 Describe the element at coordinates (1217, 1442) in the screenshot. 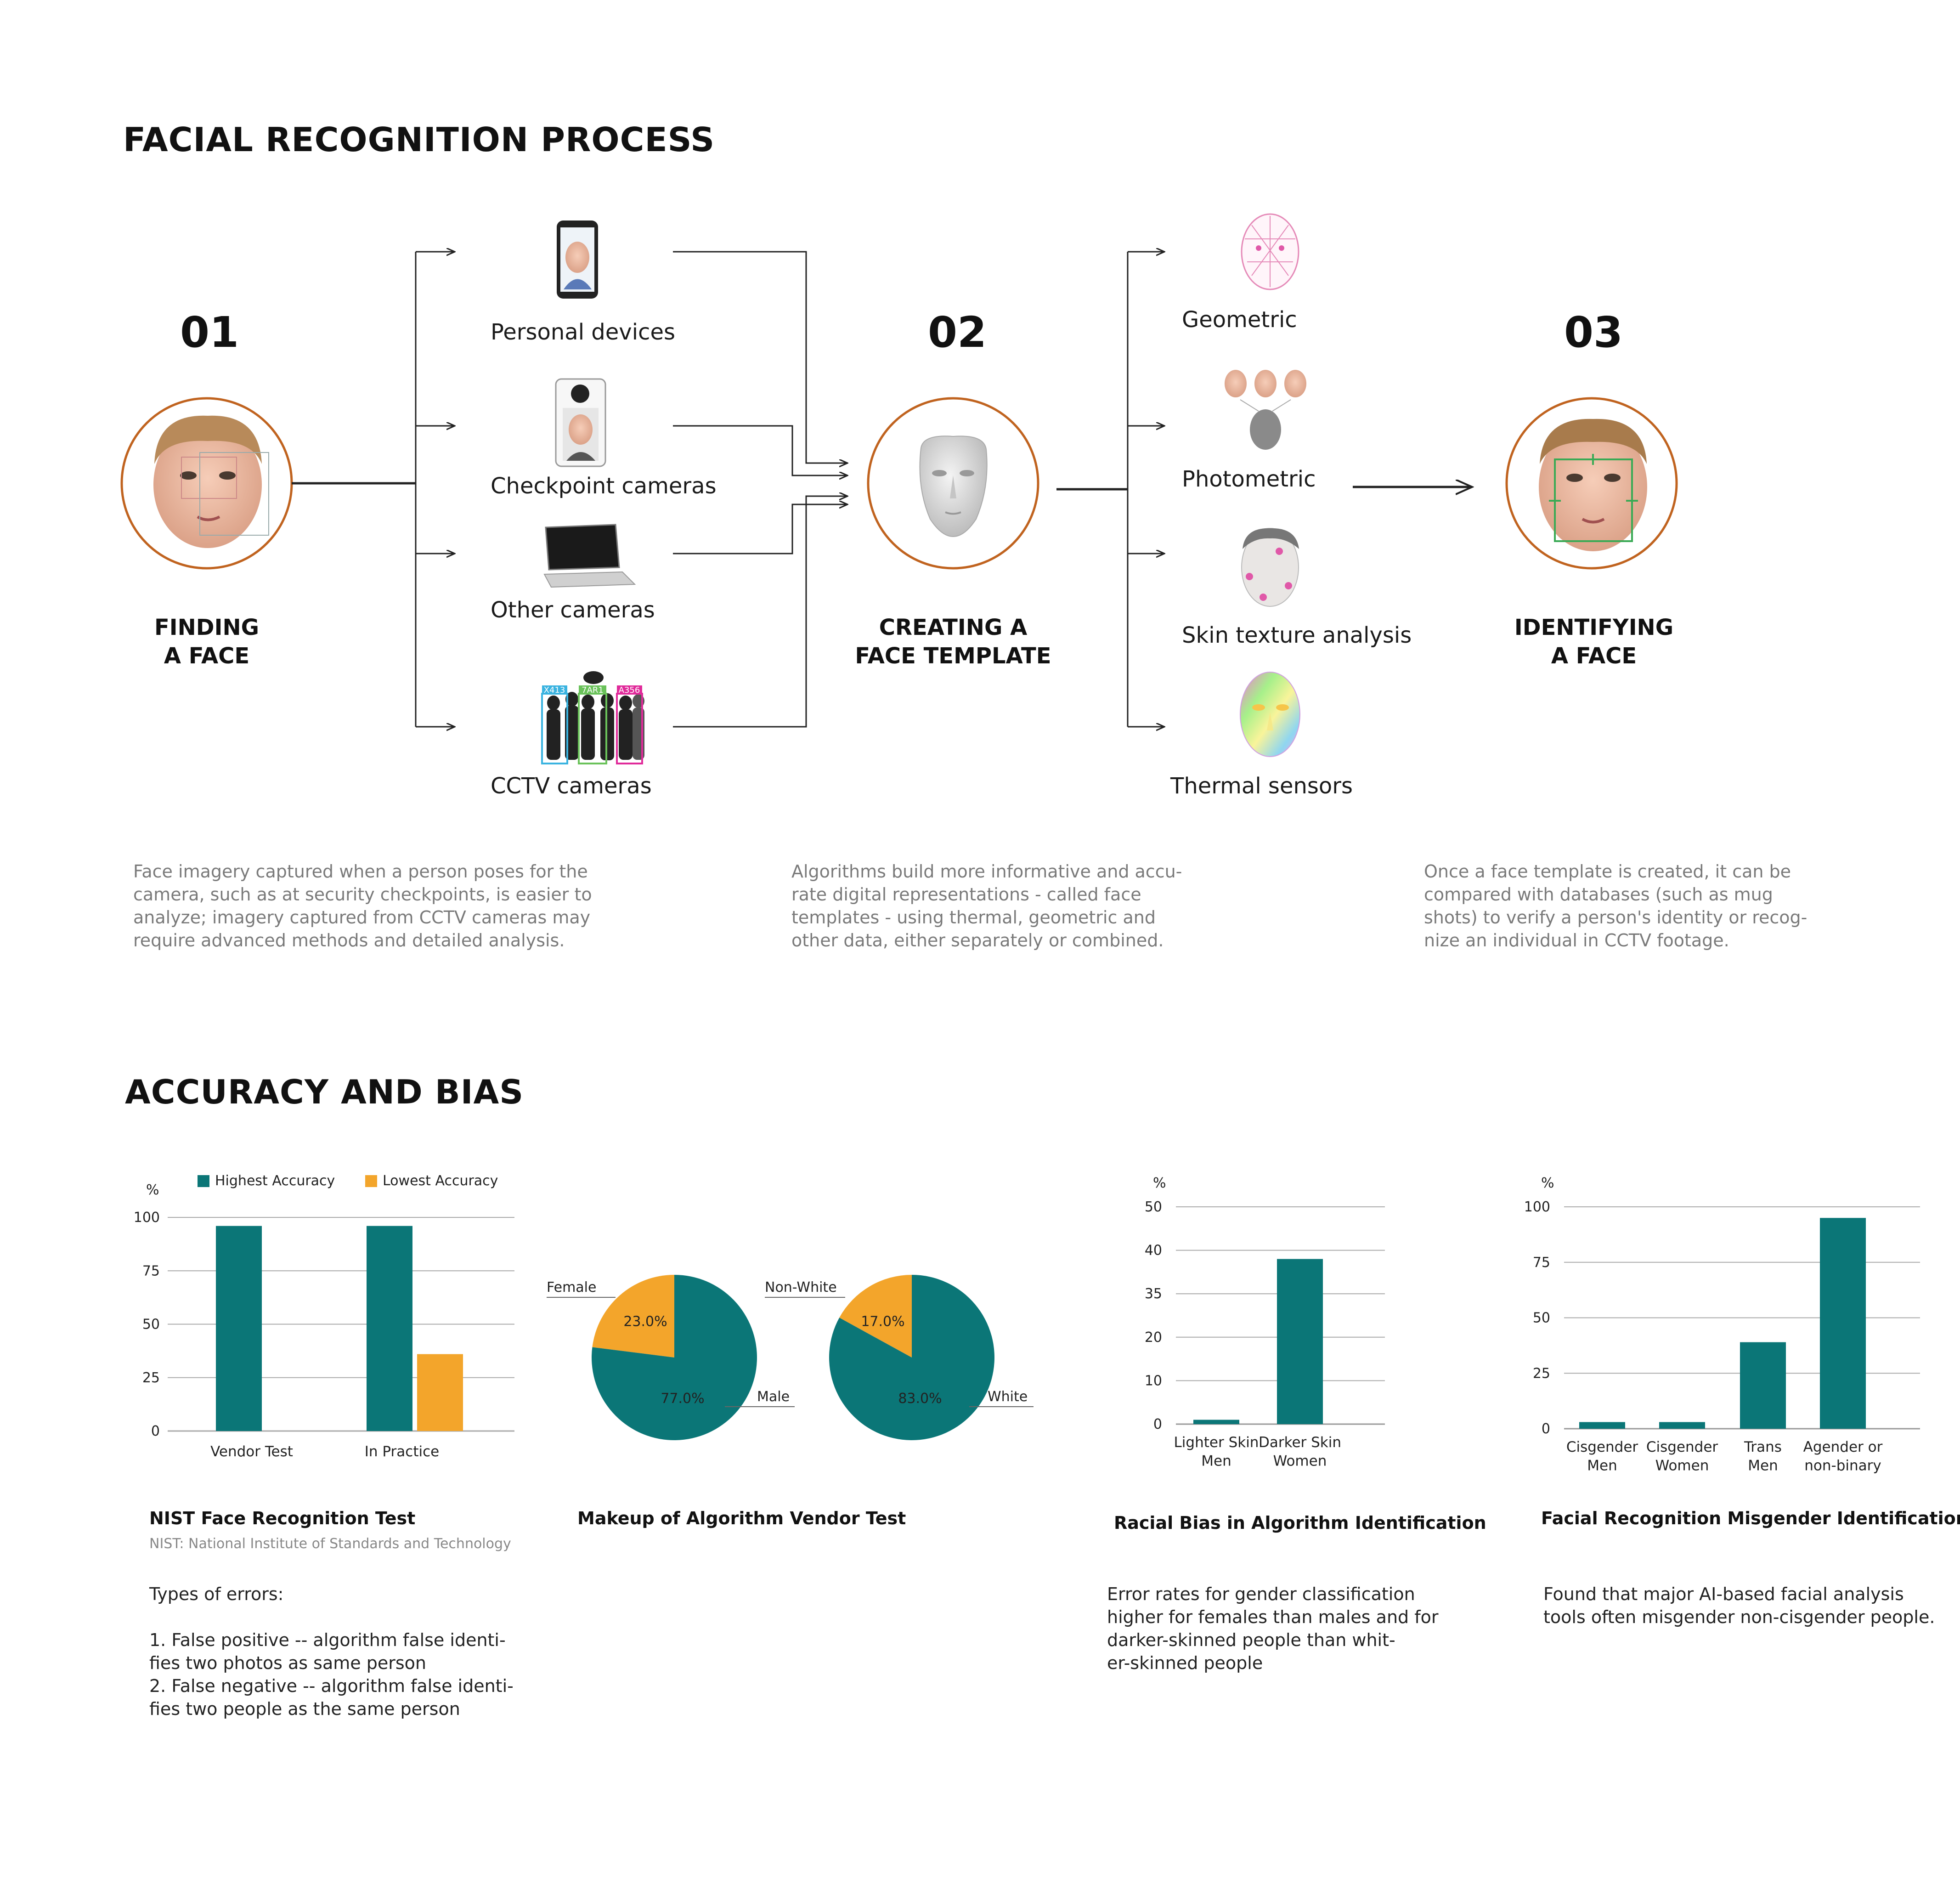

I see `x-tick-label: Lighter Skin` at that location.